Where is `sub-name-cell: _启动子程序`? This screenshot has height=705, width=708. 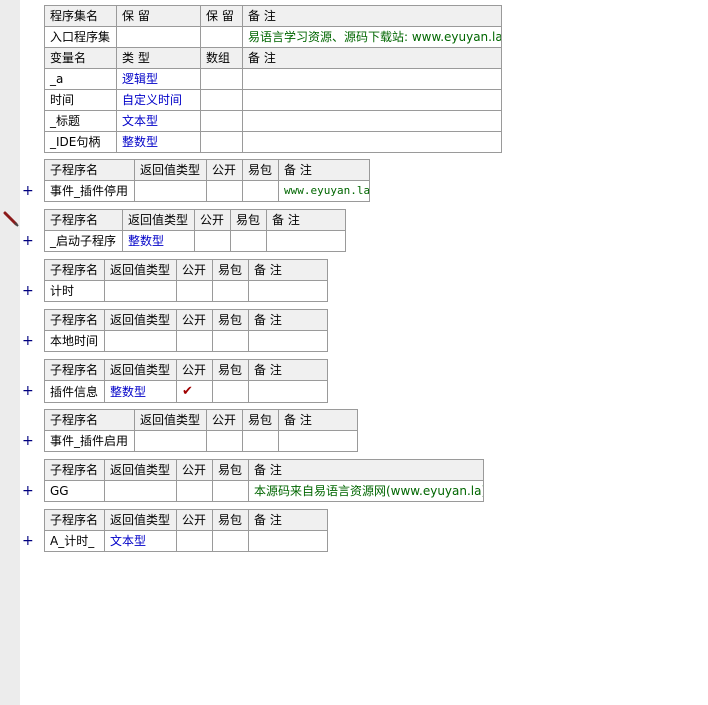 sub-name-cell: _启动子程序 is located at coordinates (83, 241).